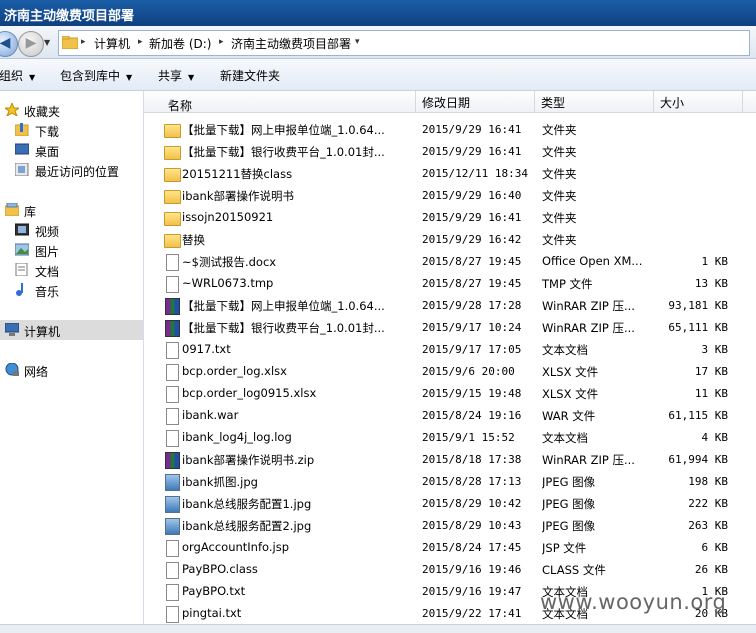  Describe the element at coordinates (210, 415) in the screenshot. I see `file-name: ibank.war` at that location.